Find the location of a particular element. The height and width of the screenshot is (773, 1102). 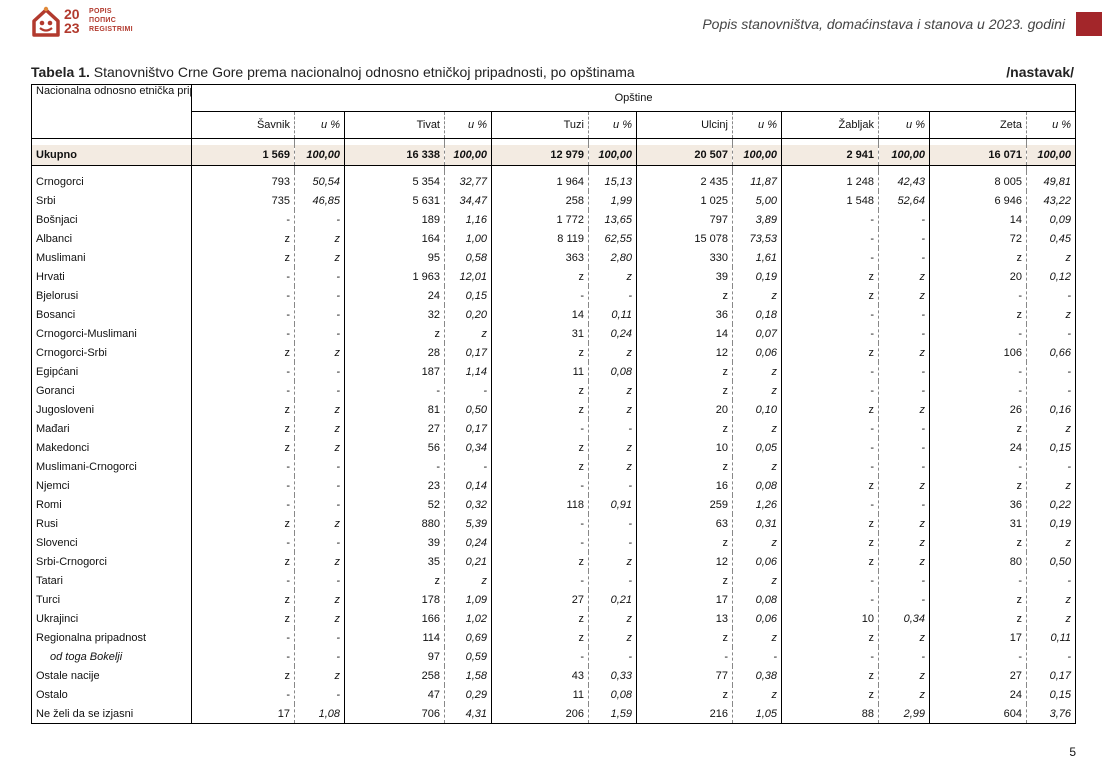

row-label: Crnogorci-Muslimani is located at coordinates (111, 333).